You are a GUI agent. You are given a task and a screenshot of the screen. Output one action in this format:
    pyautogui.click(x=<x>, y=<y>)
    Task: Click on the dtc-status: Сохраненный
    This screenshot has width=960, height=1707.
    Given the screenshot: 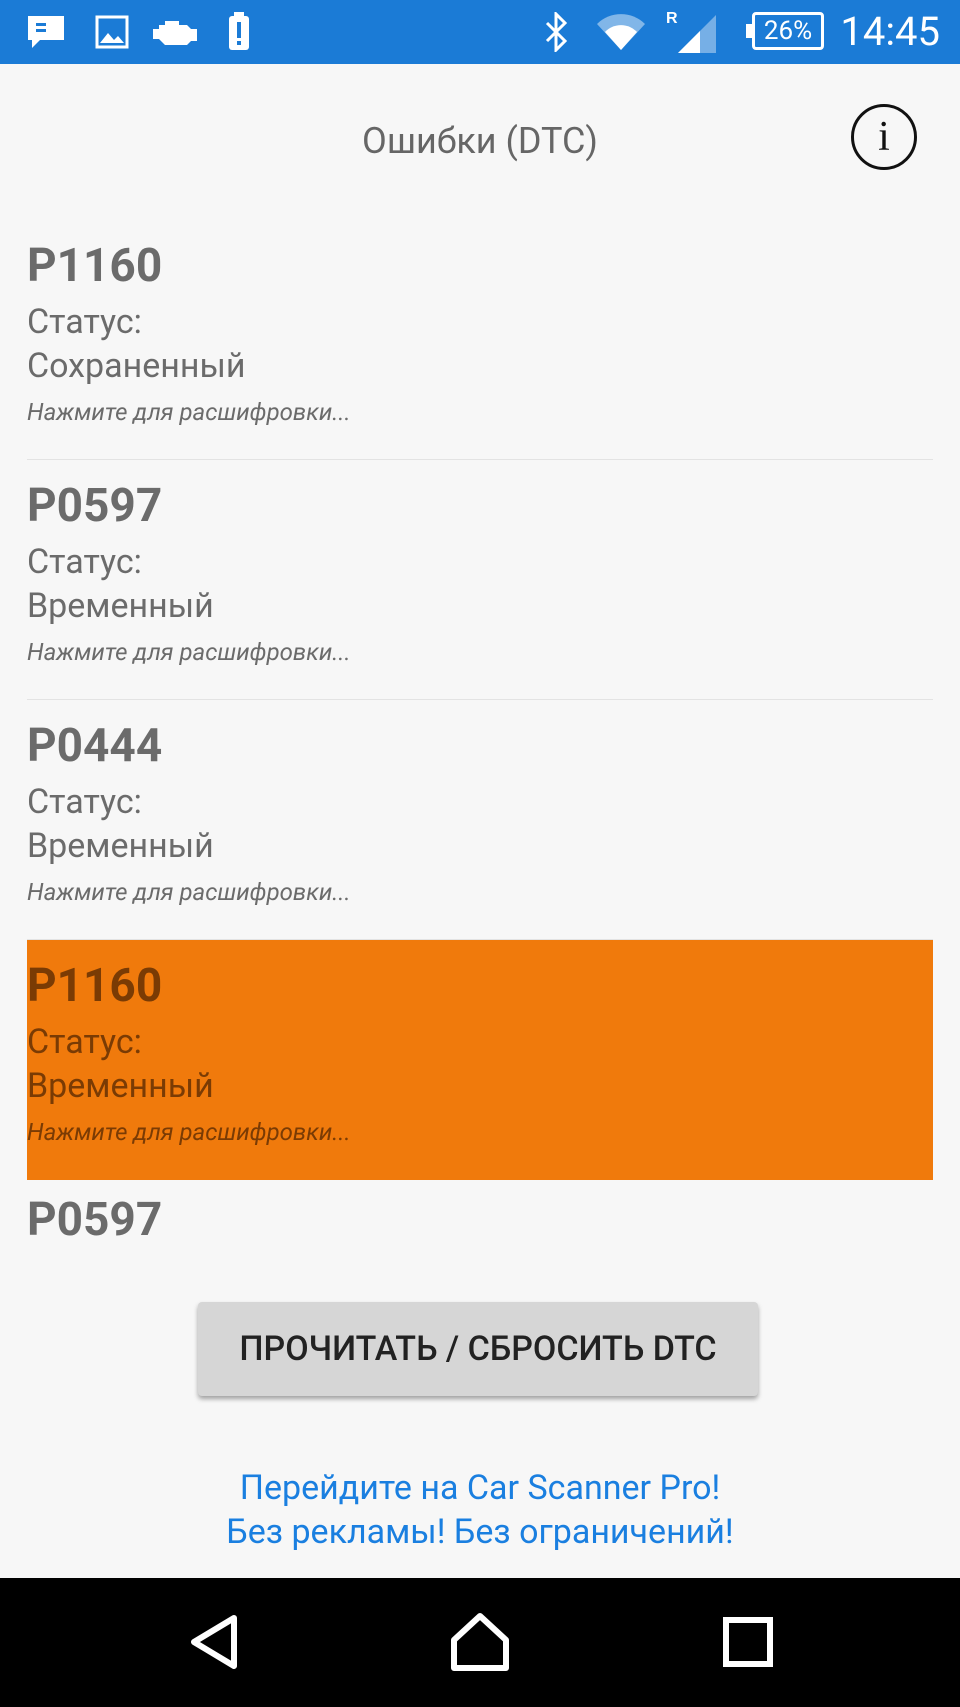 What is the action you would take?
    pyautogui.click(x=136, y=366)
    